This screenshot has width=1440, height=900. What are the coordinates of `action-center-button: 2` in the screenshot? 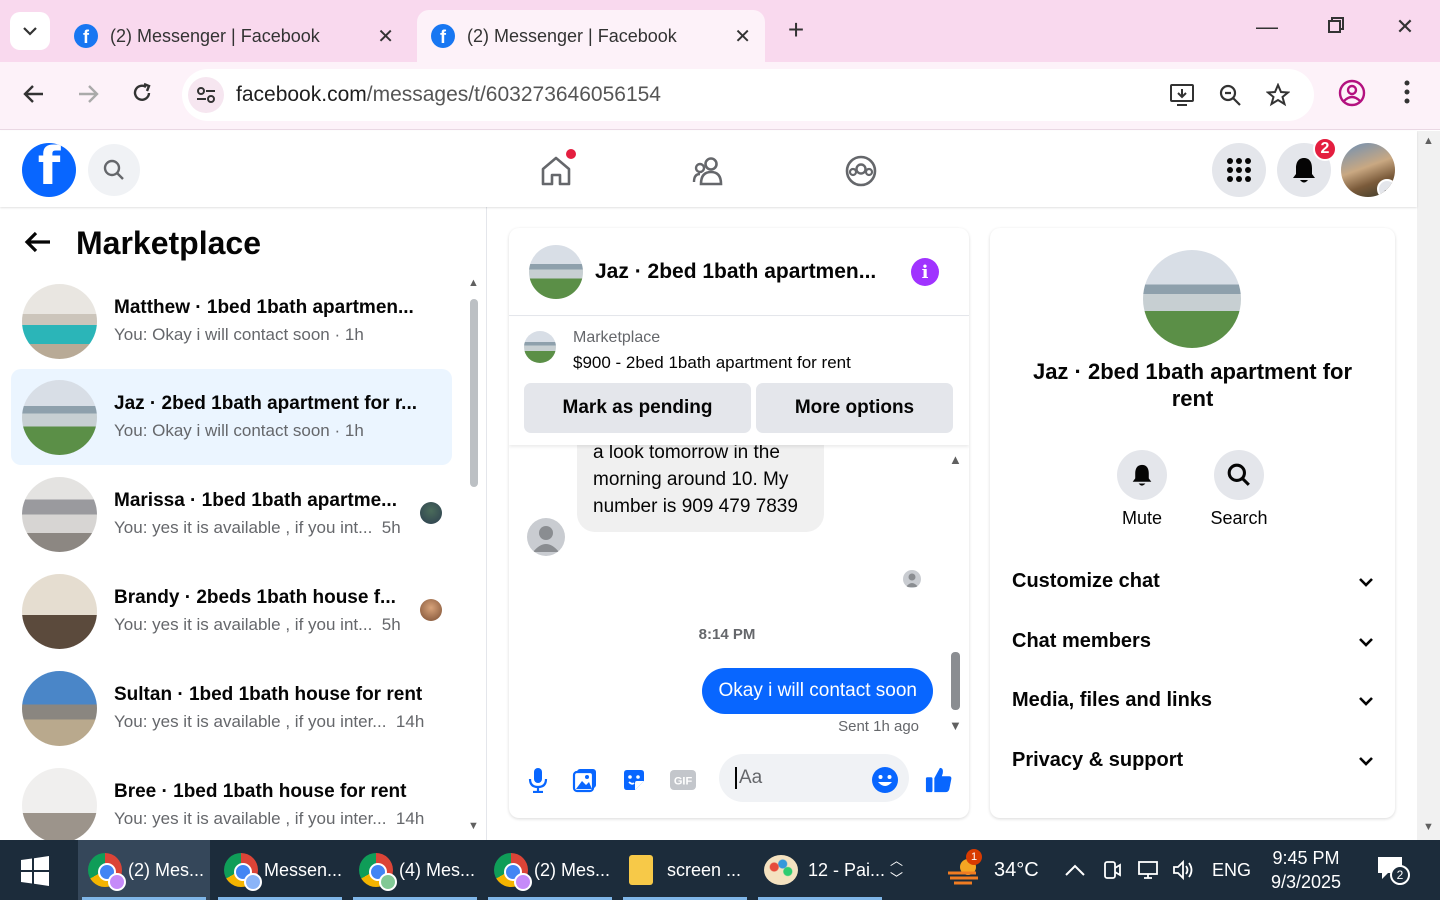 It's located at (1393, 870).